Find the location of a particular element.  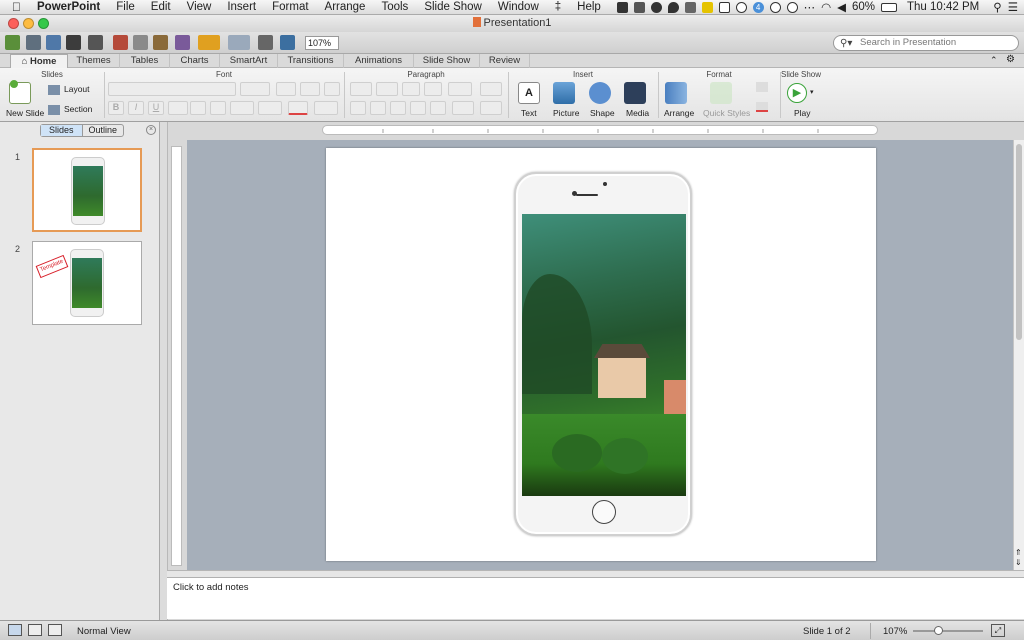

slide-icon is located at coordinates (265, 42).